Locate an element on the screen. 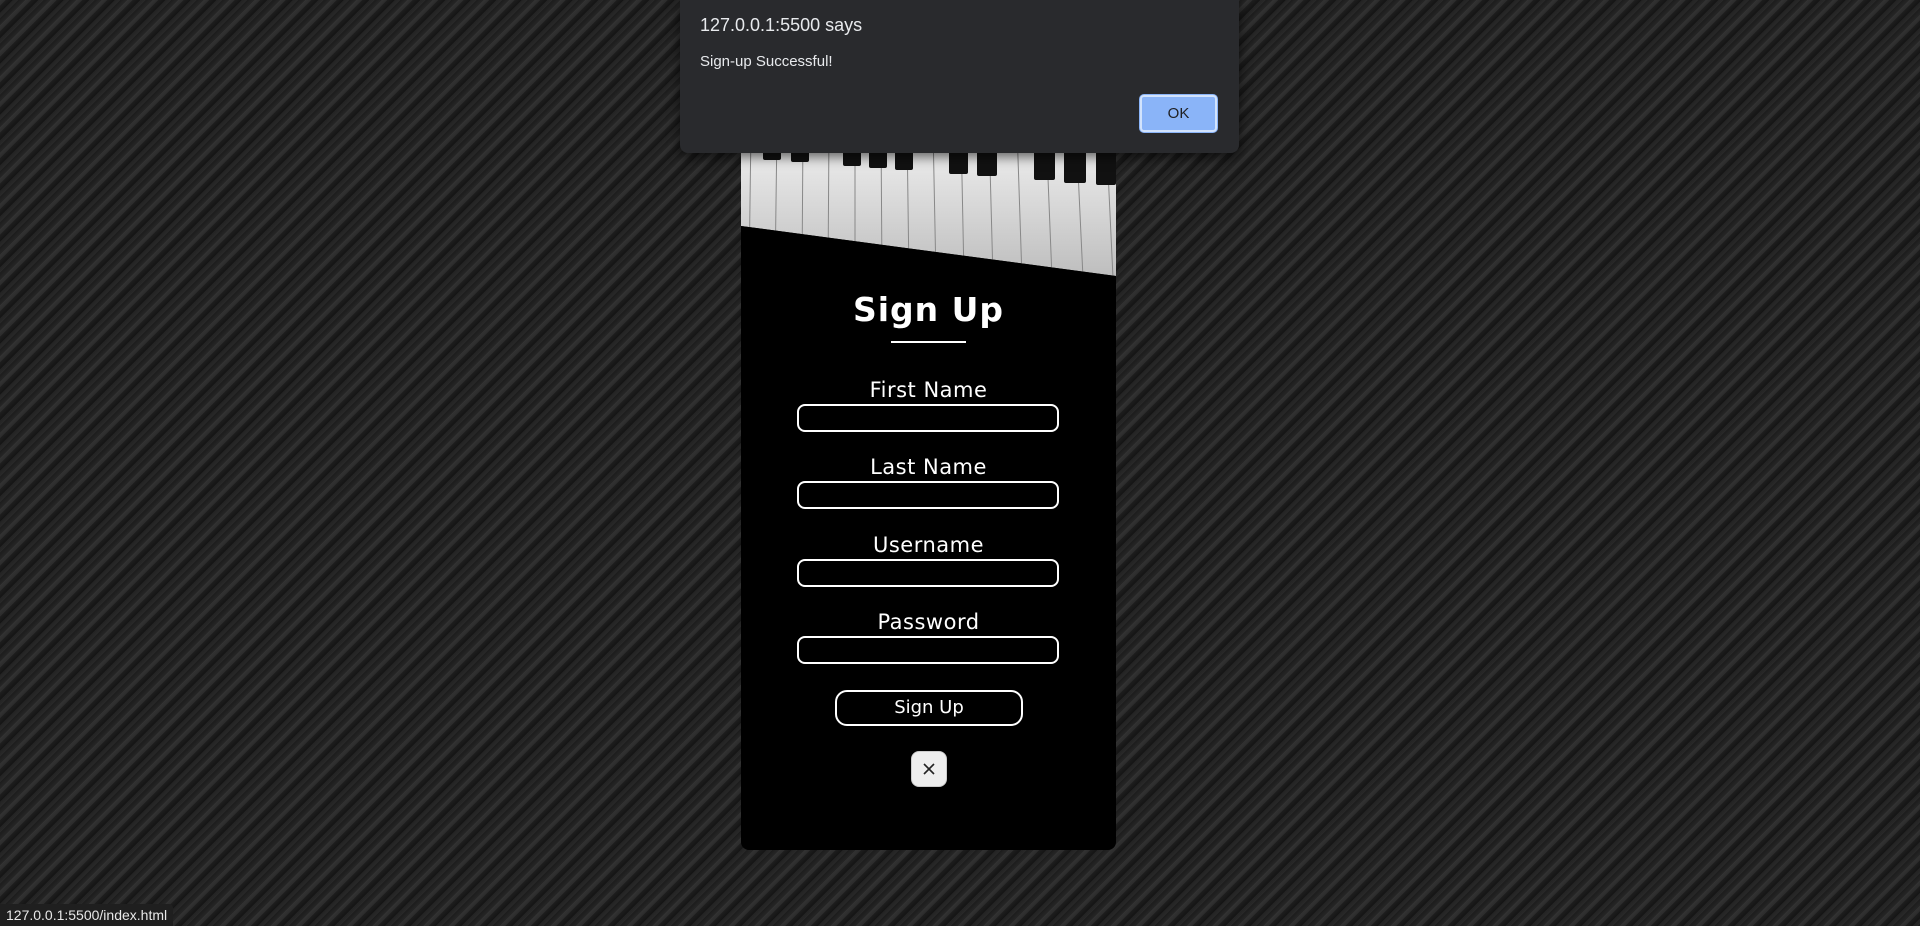 The height and width of the screenshot is (926, 1920). ok-button: OK is located at coordinates (1178, 113).